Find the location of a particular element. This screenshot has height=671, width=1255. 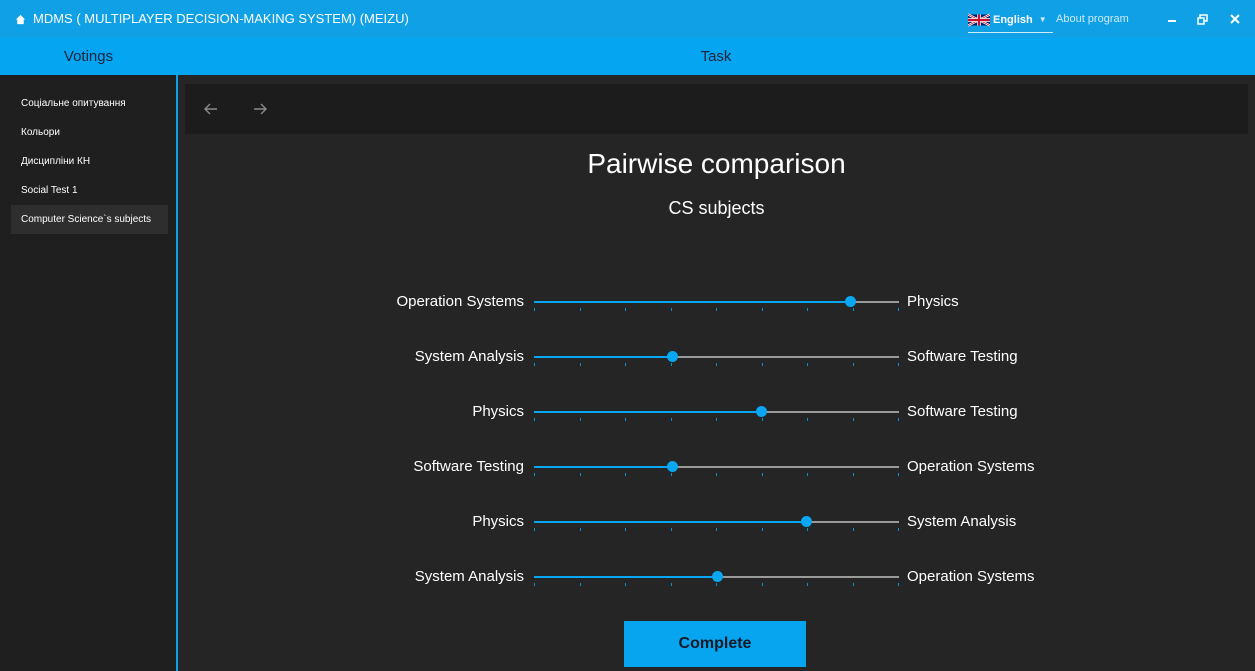

close-icon is located at coordinates (1235, 19).